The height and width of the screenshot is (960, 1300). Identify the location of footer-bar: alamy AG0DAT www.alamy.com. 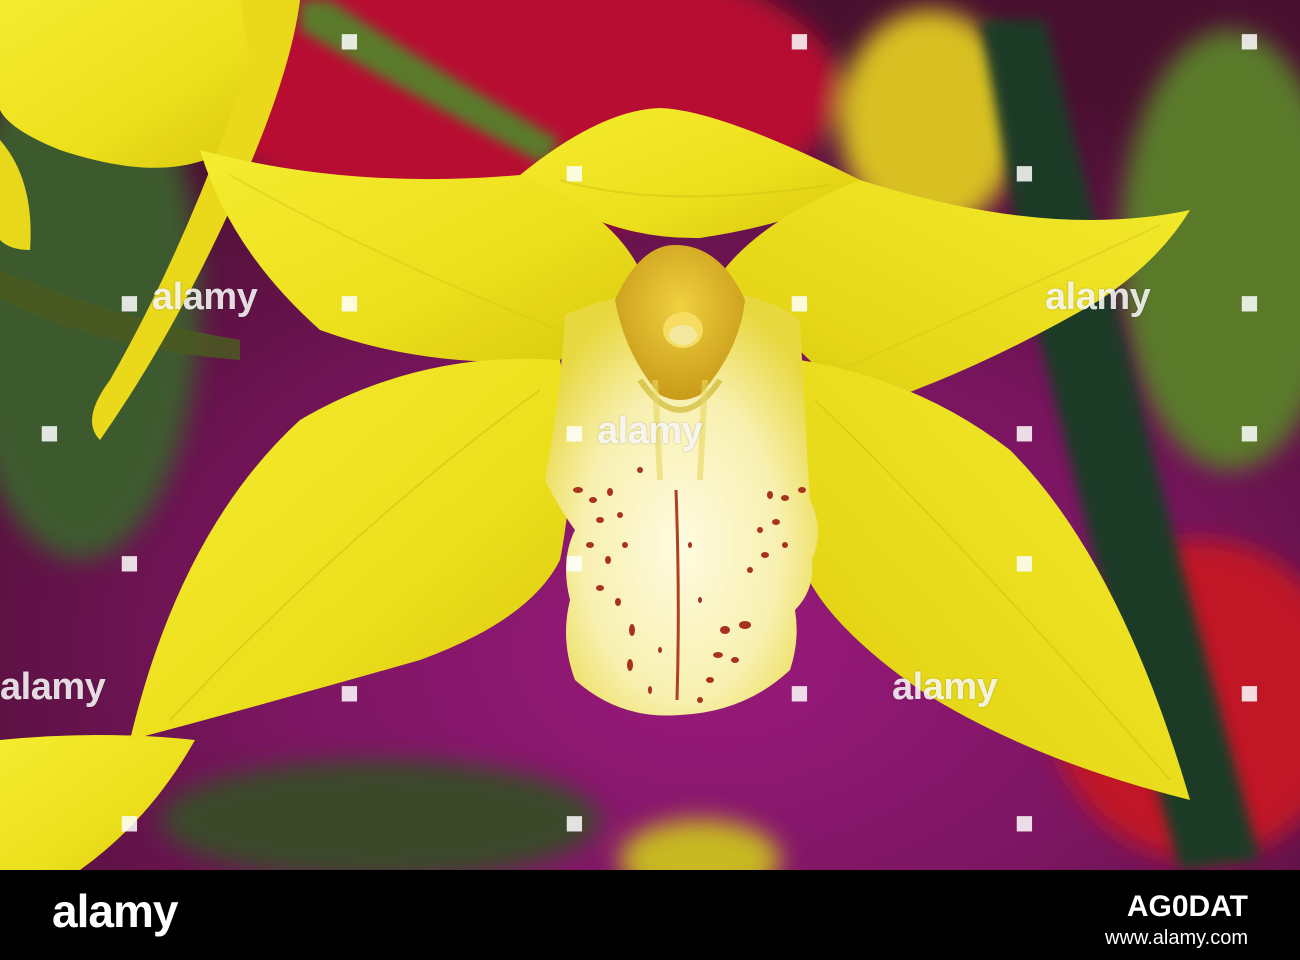
(650, 915).